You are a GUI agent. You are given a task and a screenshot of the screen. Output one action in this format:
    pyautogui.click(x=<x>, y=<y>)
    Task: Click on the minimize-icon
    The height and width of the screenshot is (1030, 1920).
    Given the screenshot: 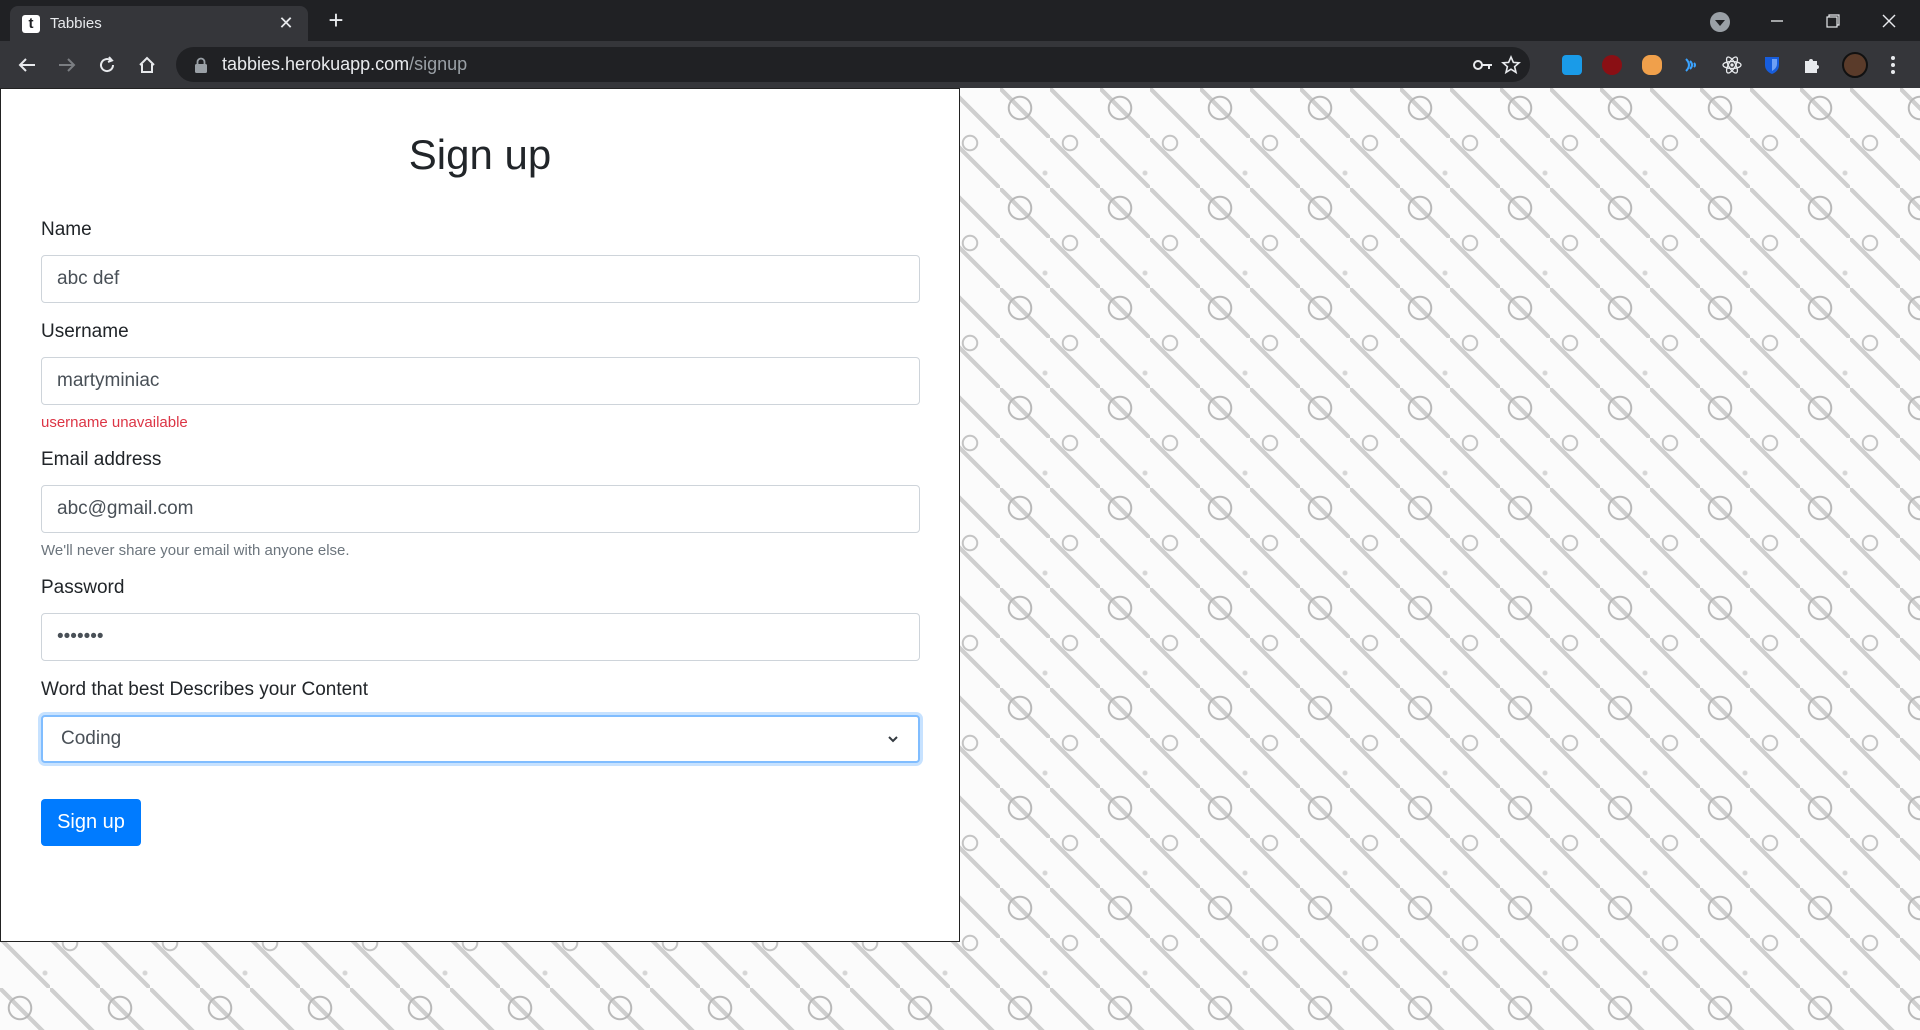 What is the action you would take?
    pyautogui.click(x=1777, y=20)
    